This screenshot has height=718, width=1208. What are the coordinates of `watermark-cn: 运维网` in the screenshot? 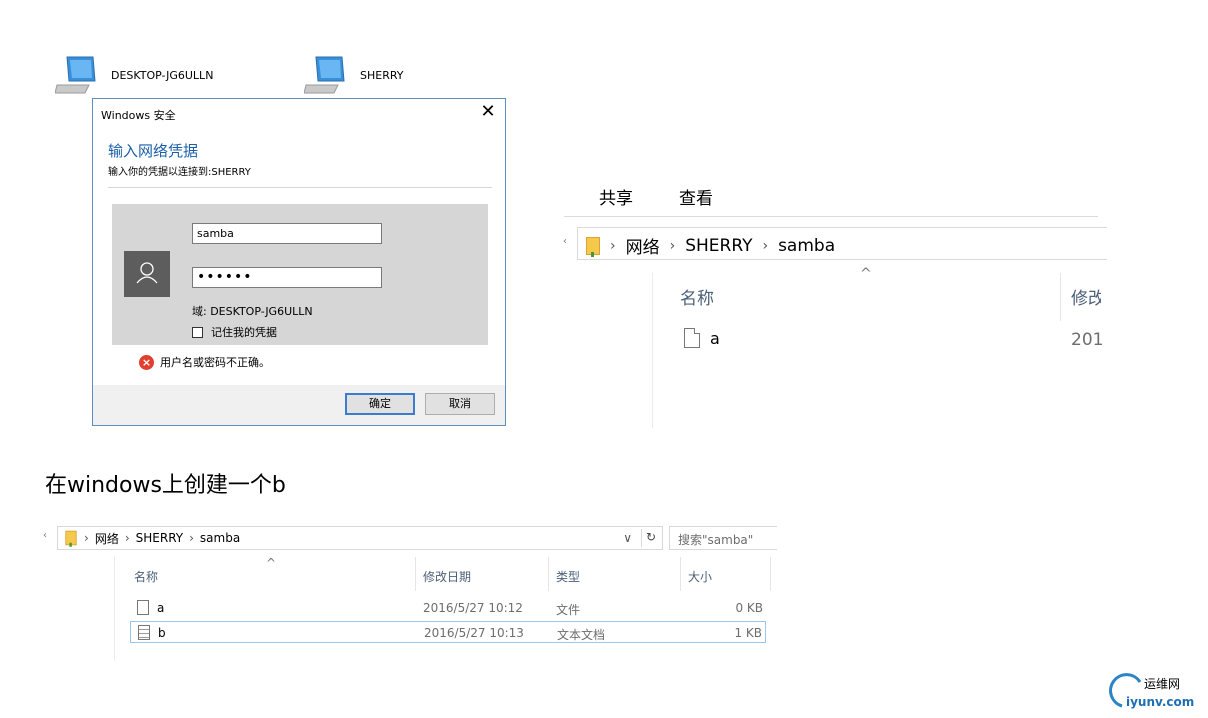 It's located at (1162, 684).